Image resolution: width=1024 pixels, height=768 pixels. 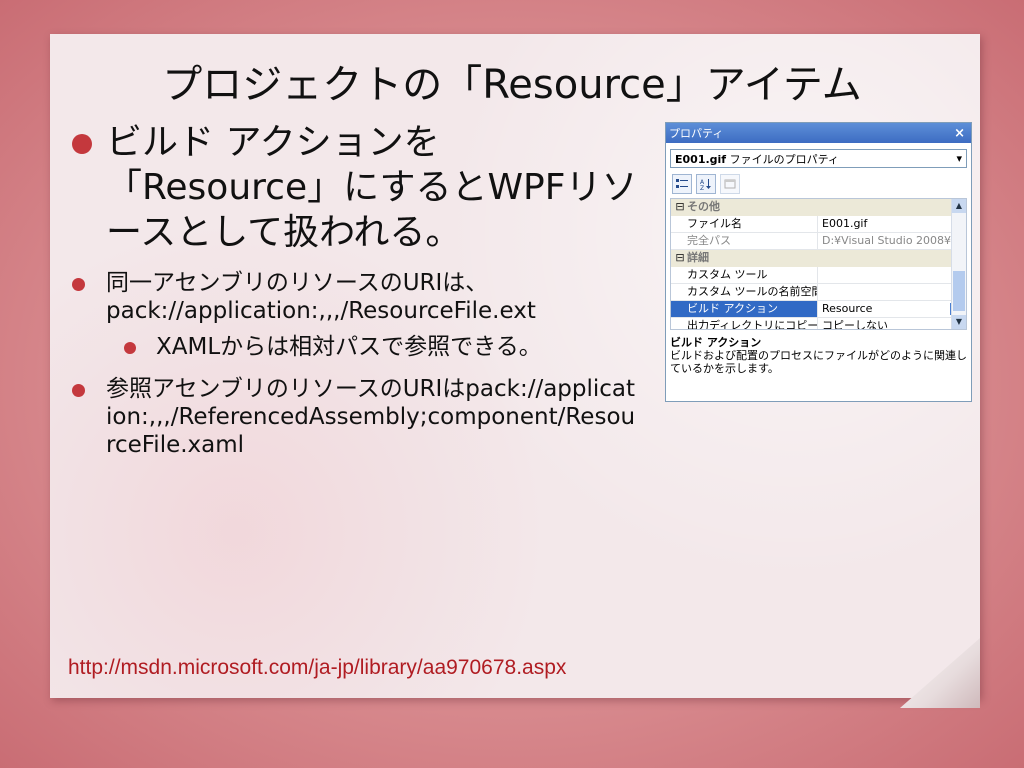 What do you see at coordinates (353, 187) in the screenshot?
I see `bullet-build-action: ビルド アクションを「Resource」にするとWPFリソースとして扱われる。` at bounding box center [353, 187].